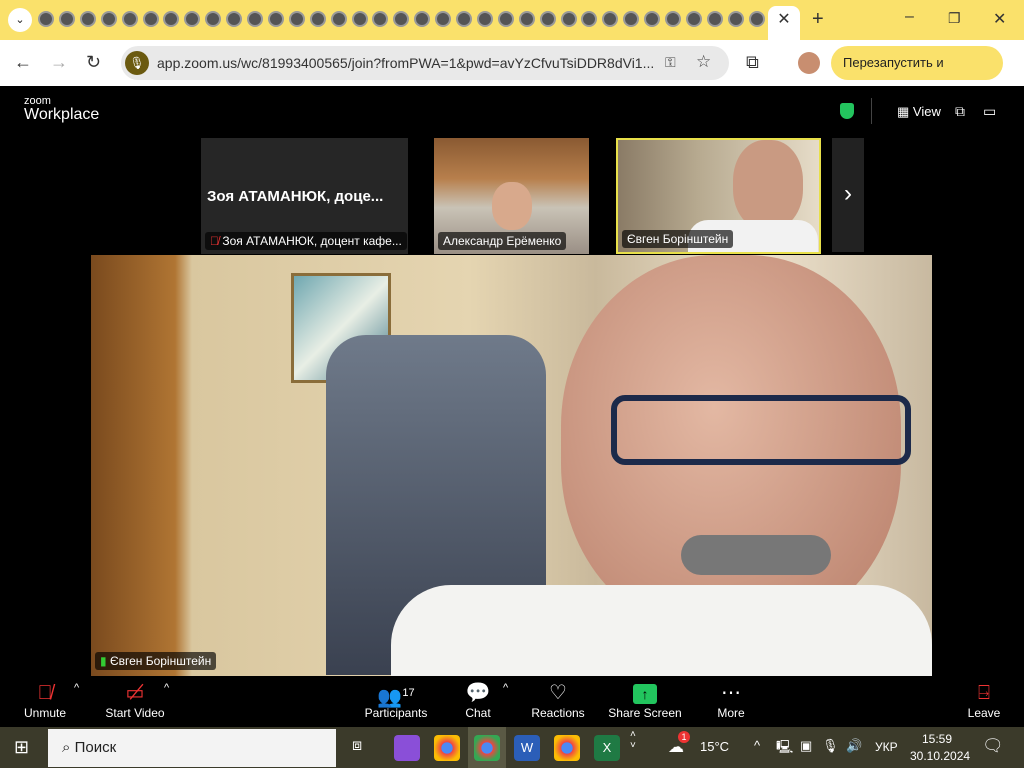 Image resolution: width=1024 pixels, height=768 pixels. I want to click on profile-avatar, so click(809, 63).